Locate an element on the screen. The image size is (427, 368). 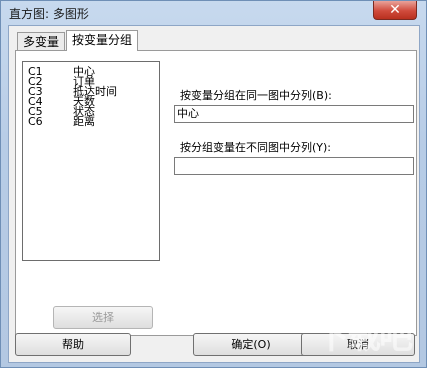
close-button: ✕ is located at coordinates (395, 10).